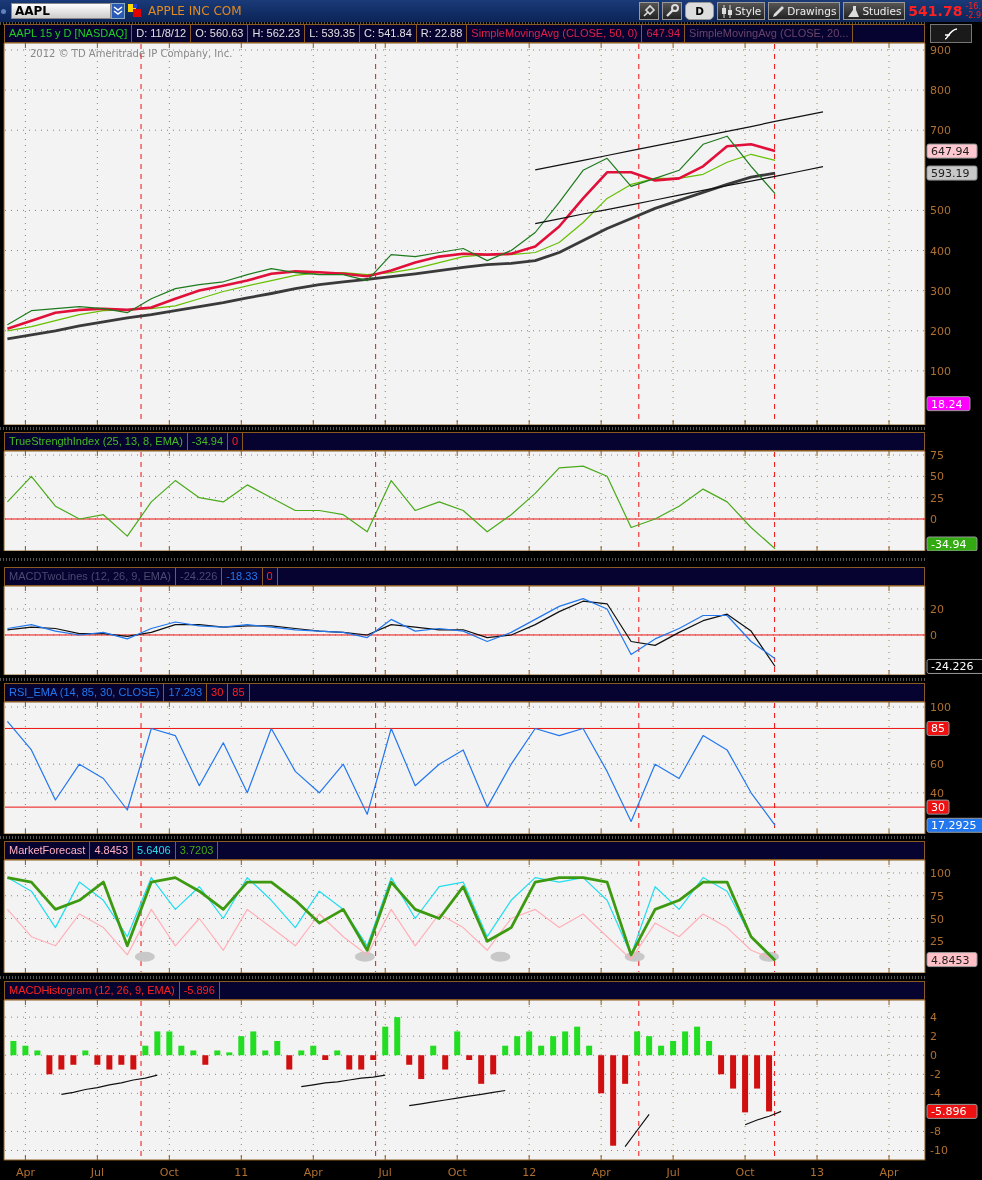 The height and width of the screenshot is (1180, 982). What do you see at coordinates (217, 692) in the screenshot?
I see `study-value: 30` at bounding box center [217, 692].